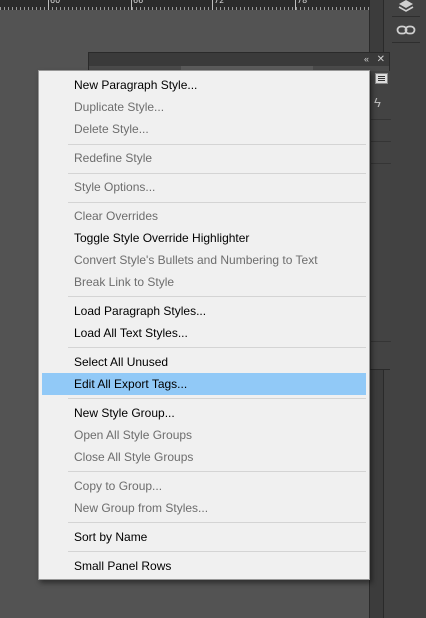  Describe the element at coordinates (366, 59) in the screenshot. I see `collapse-icon: «` at that location.